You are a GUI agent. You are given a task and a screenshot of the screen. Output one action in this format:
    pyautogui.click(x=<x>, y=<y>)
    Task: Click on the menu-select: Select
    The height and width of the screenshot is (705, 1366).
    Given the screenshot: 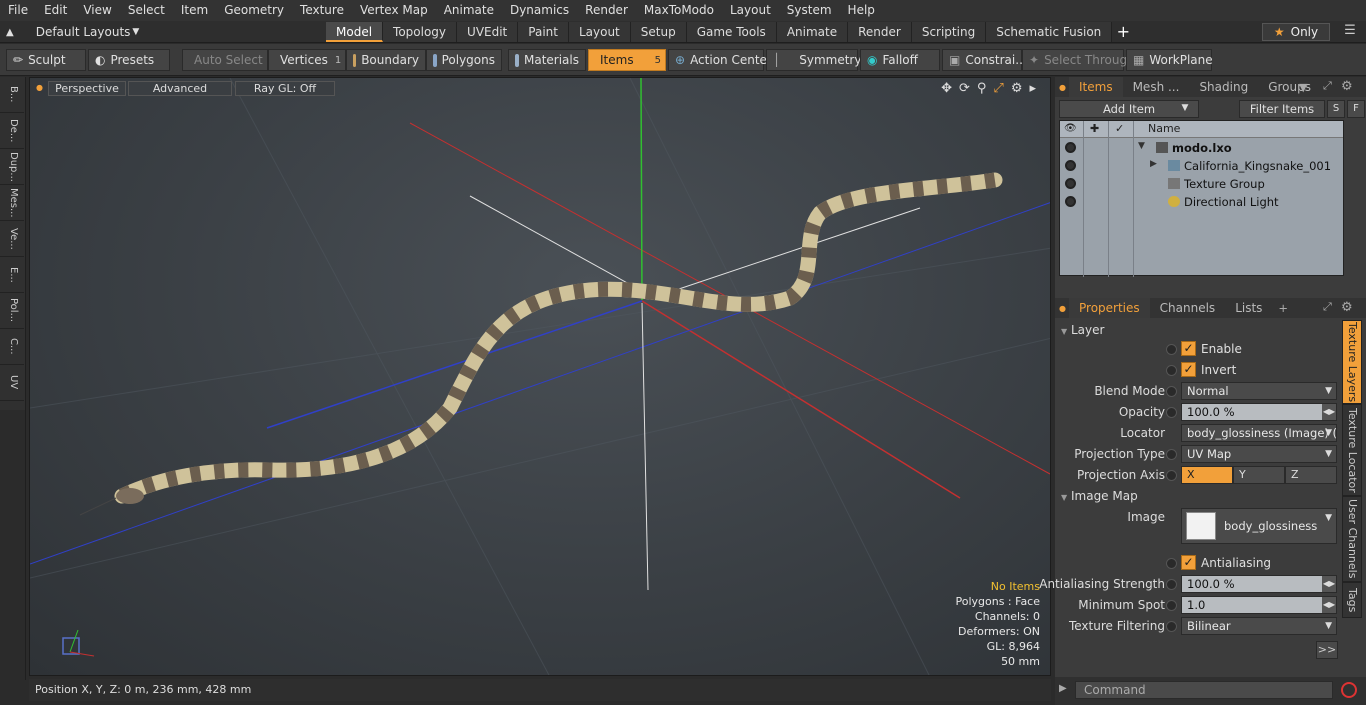 What is the action you would take?
    pyautogui.click(x=146, y=10)
    